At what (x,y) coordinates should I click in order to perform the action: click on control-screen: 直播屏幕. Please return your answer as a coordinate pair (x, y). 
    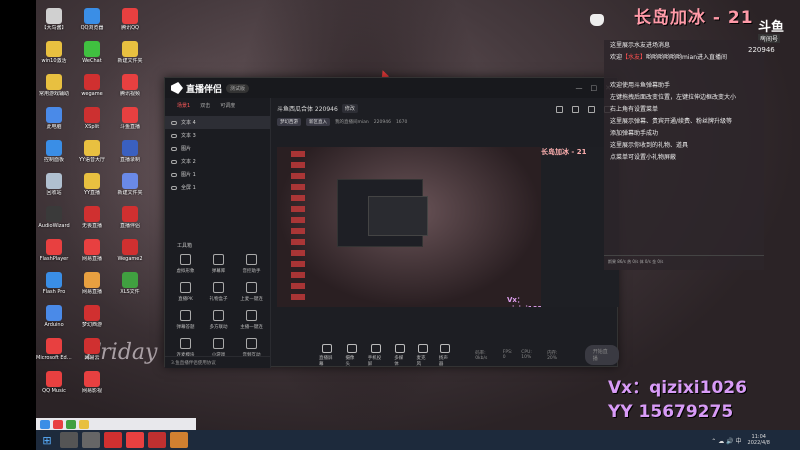
    Looking at the image, I should click on (327, 355).